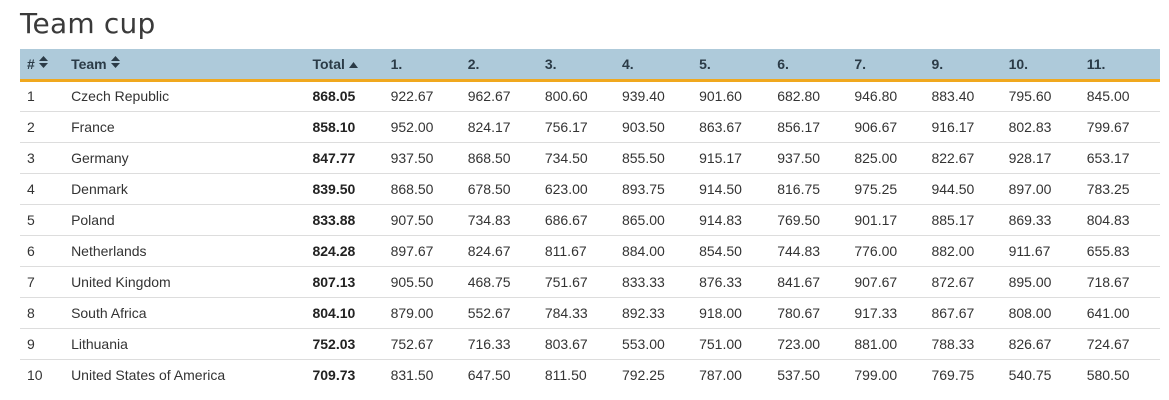  I want to click on round-score-cell: 872.67, so click(953, 281).